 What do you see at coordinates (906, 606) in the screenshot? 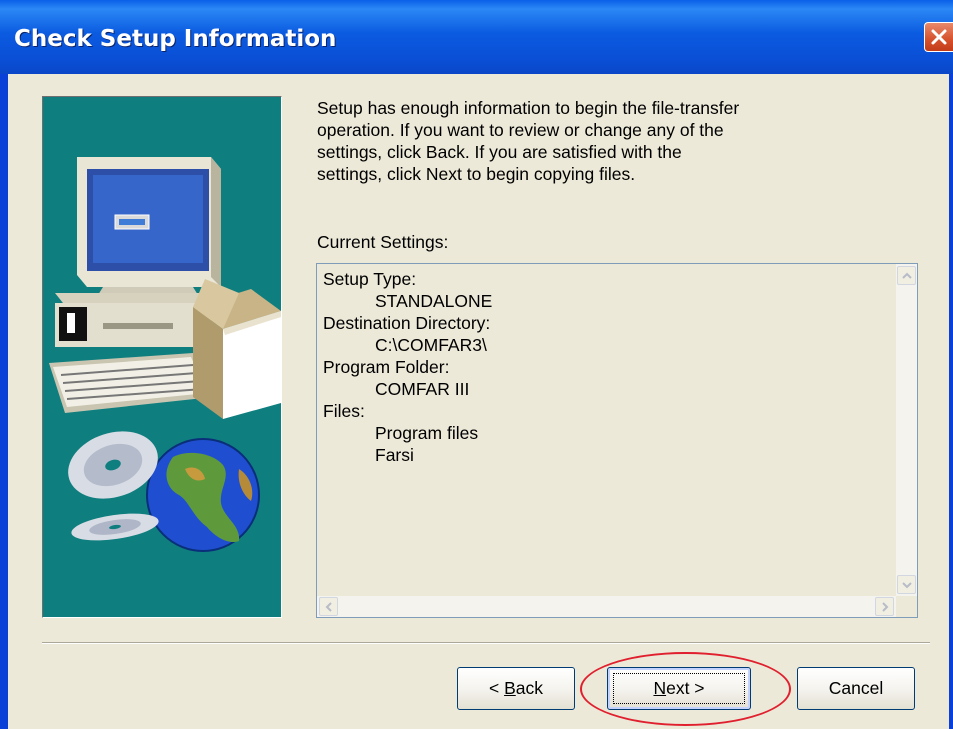
I see `scroll-corner` at bounding box center [906, 606].